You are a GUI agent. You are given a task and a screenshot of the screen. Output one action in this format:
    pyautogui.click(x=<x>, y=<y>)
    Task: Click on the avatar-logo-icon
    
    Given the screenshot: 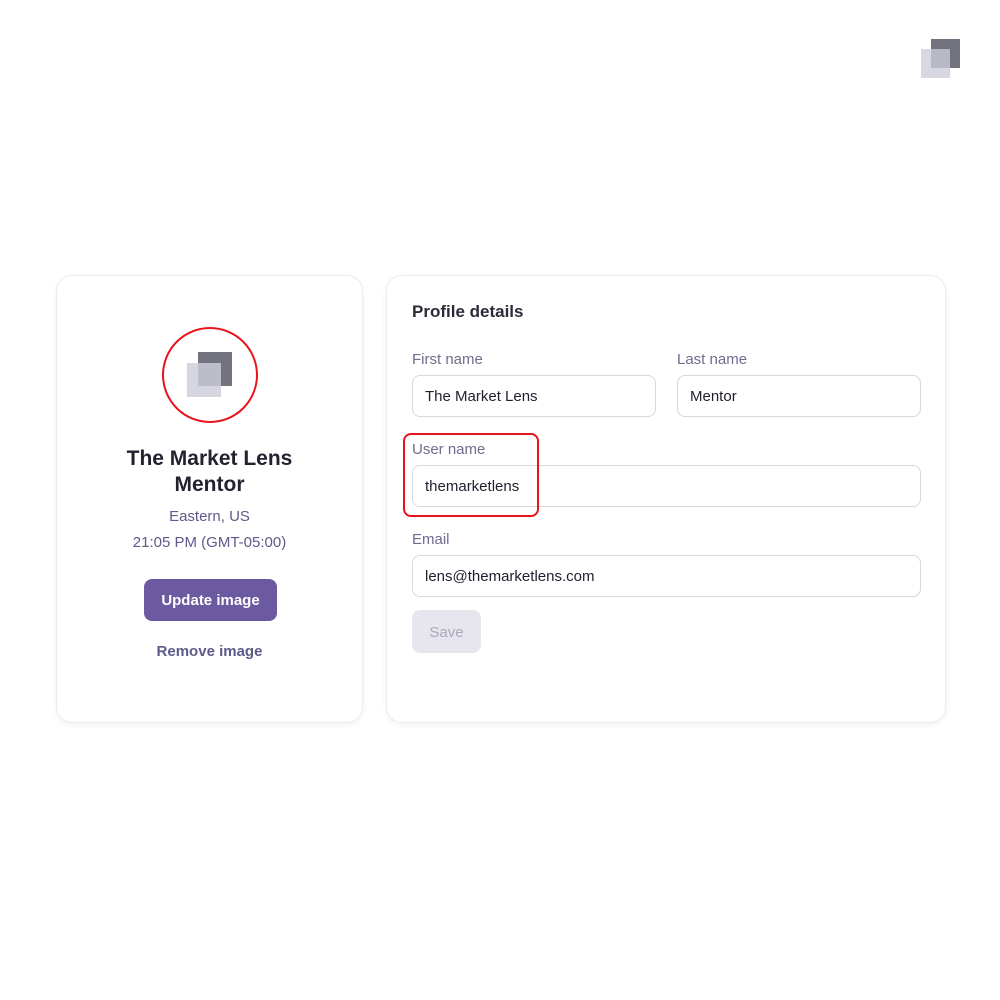 What is the action you would take?
    pyautogui.click(x=210, y=375)
    